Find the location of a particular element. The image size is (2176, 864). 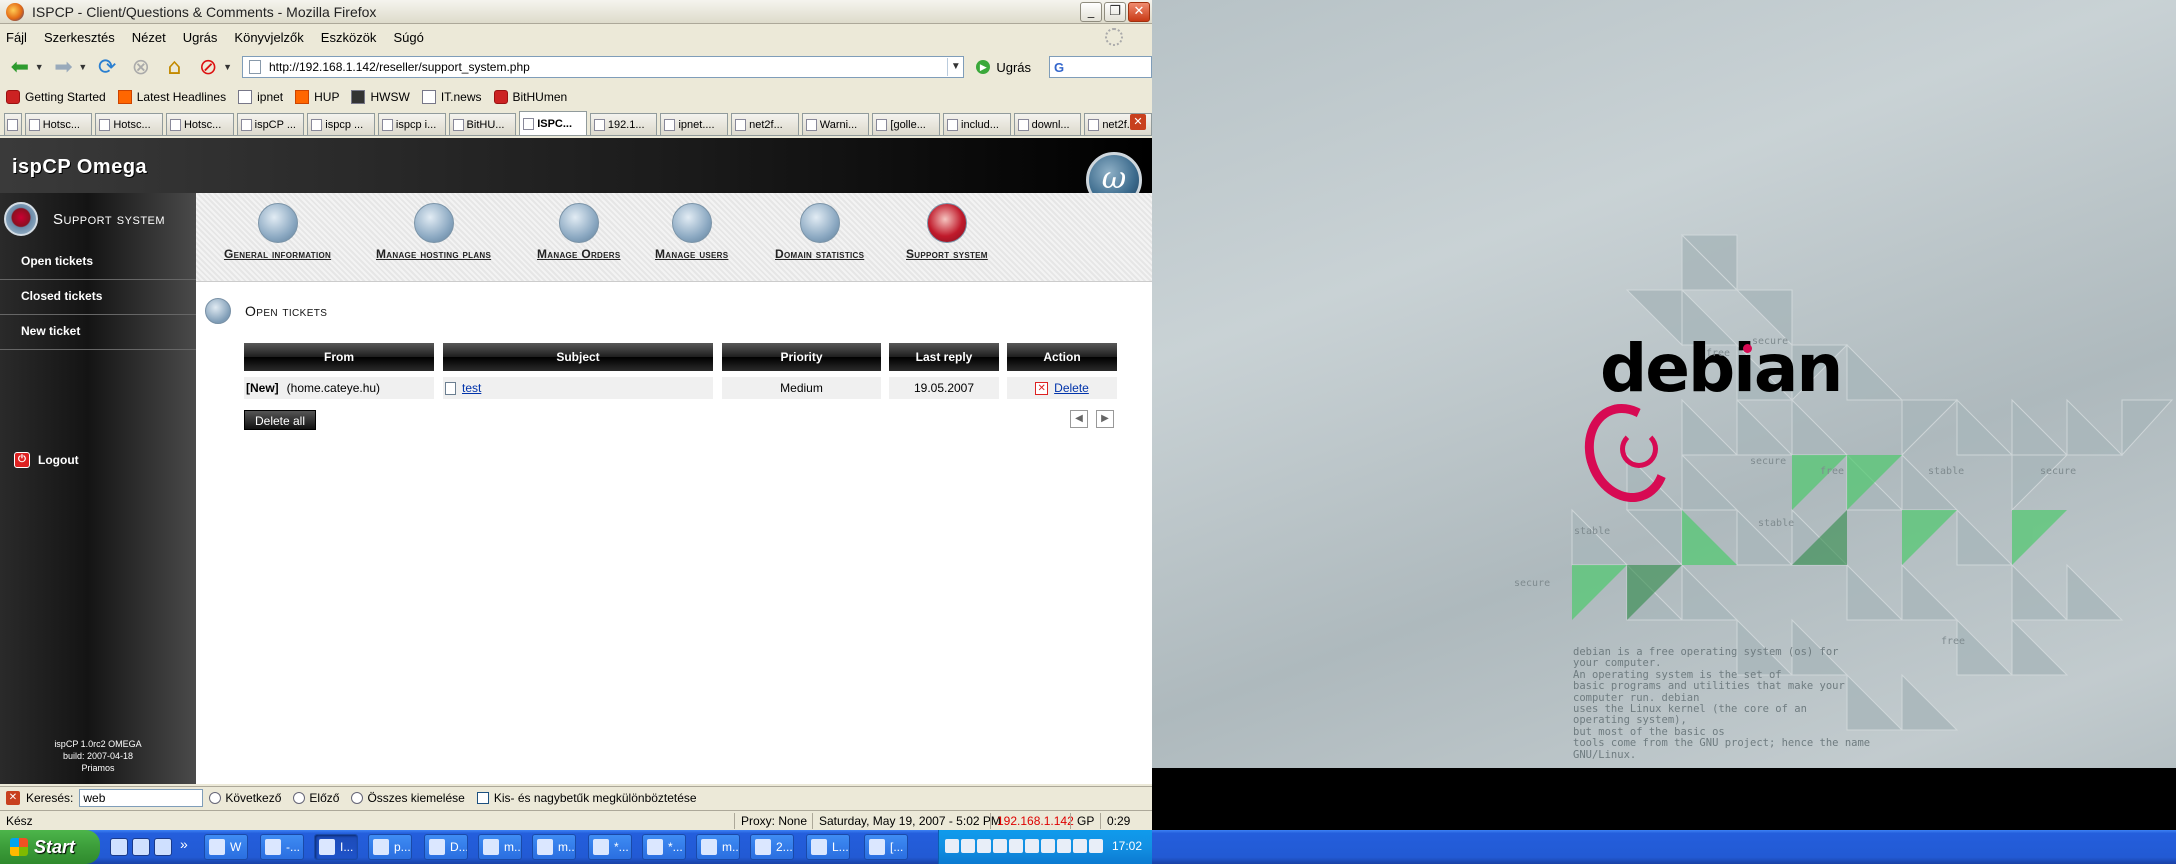

stop-icon: ⊗ is located at coordinates (141, 67).